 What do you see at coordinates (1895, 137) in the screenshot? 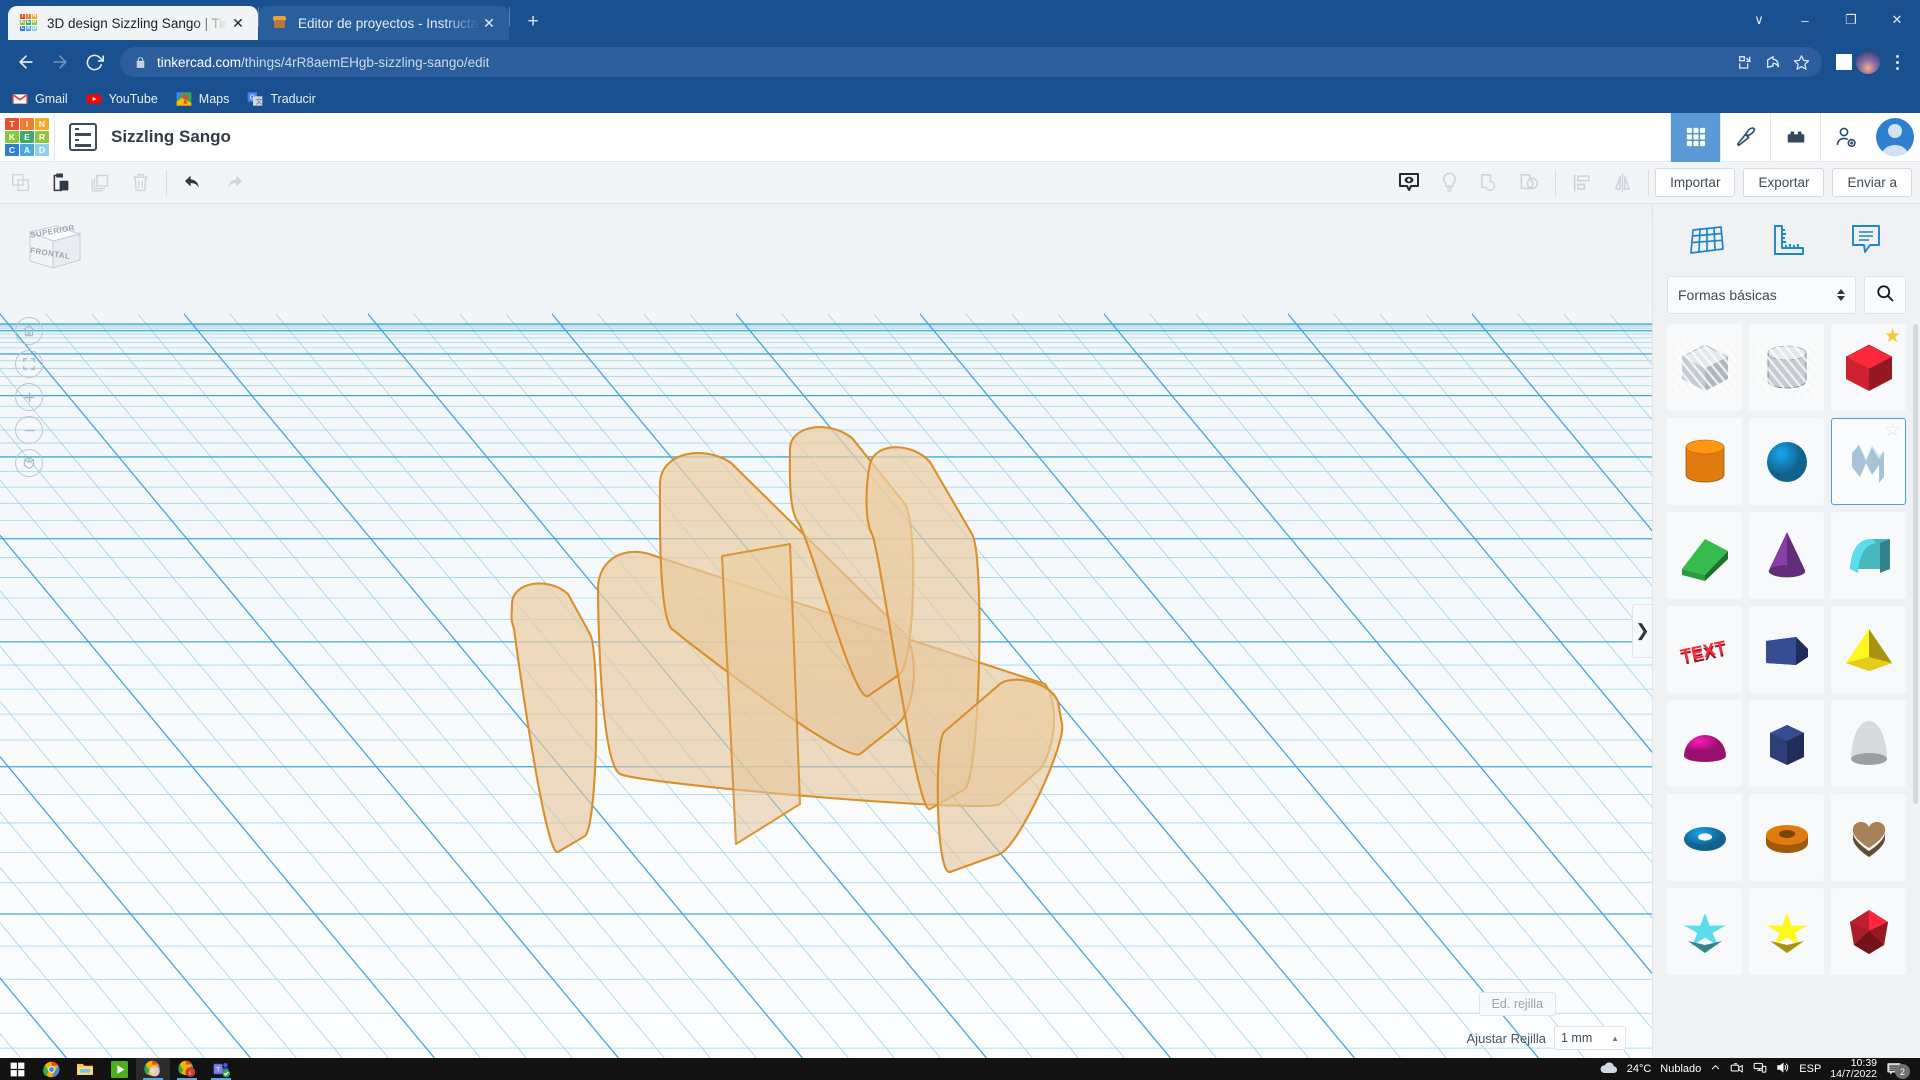
I see `user-avatar` at bounding box center [1895, 137].